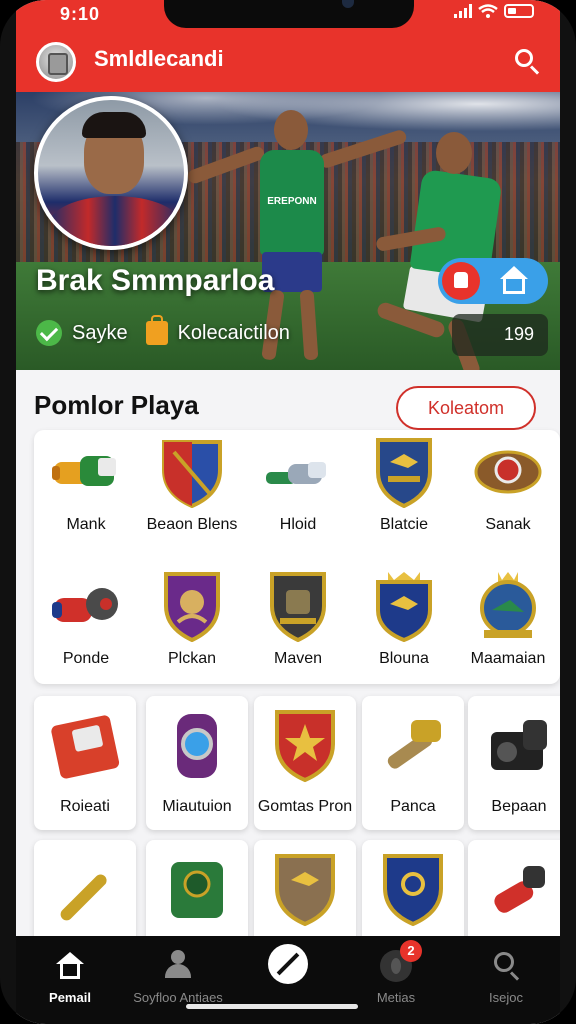 The height and width of the screenshot is (1024, 576). I want to click on app-title: Smldlecandi, so click(159, 58).